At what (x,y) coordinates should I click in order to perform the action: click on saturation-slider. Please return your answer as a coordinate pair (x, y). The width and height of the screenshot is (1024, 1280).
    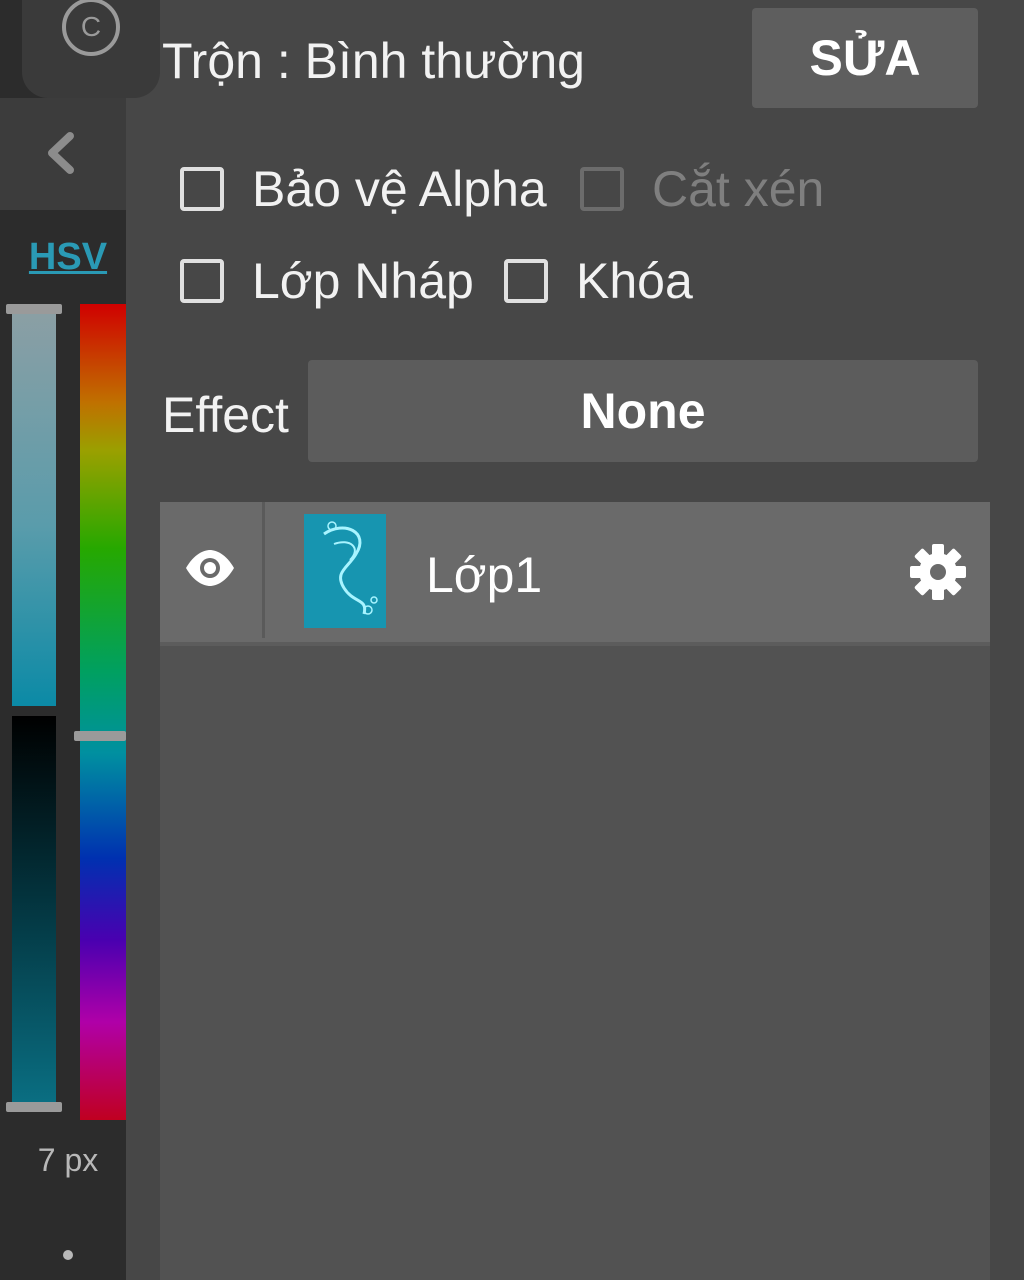
    Looking at the image, I should click on (34, 505).